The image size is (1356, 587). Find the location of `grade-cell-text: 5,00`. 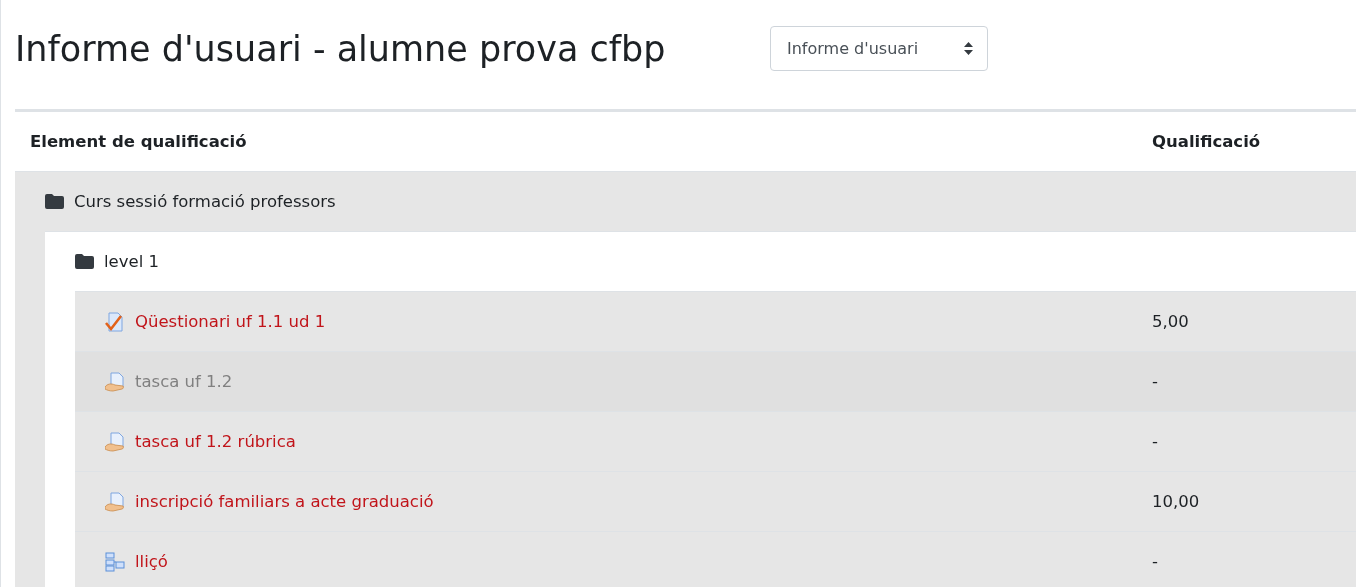

grade-cell-text: 5,00 is located at coordinates (1171, 321).